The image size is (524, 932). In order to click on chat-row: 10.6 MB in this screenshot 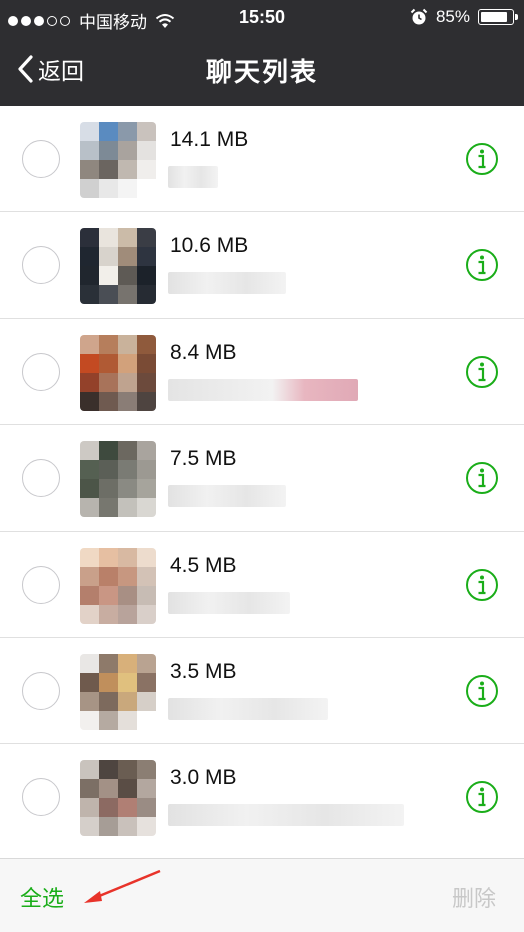, I will do `click(262, 265)`.